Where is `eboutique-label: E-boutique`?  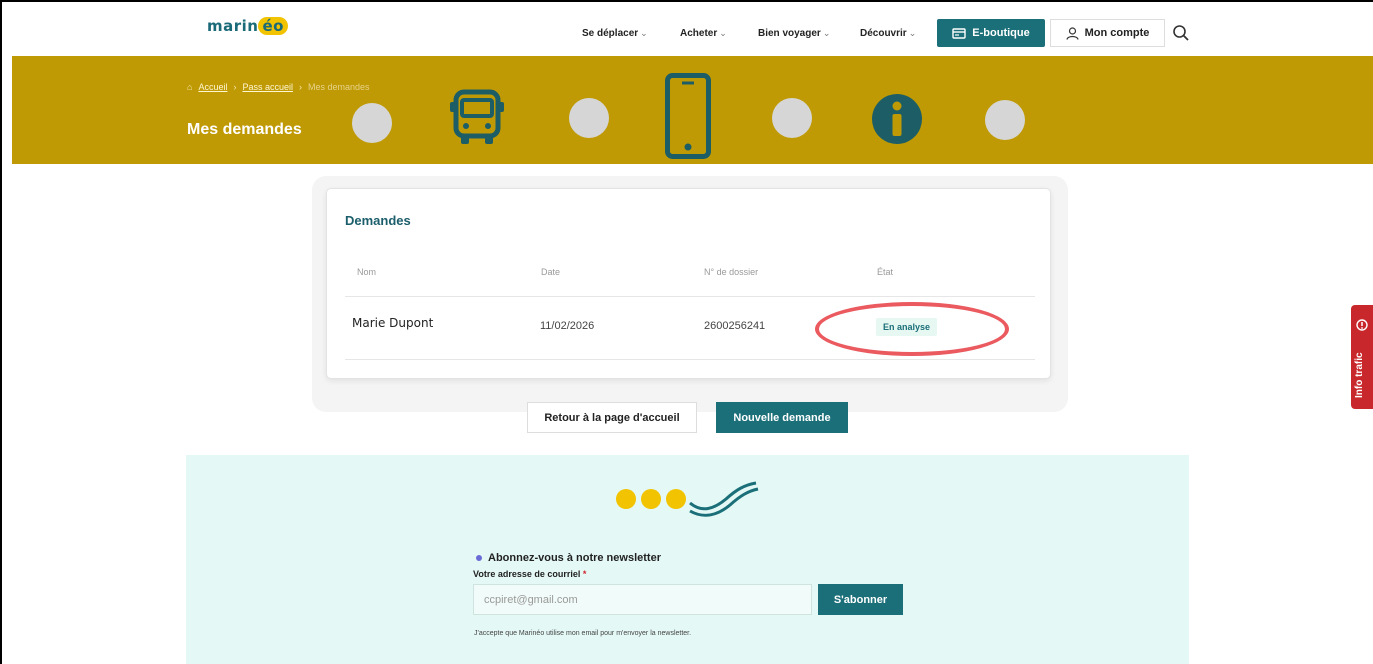
eboutique-label: E-boutique is located at coordinates (1001, 33).